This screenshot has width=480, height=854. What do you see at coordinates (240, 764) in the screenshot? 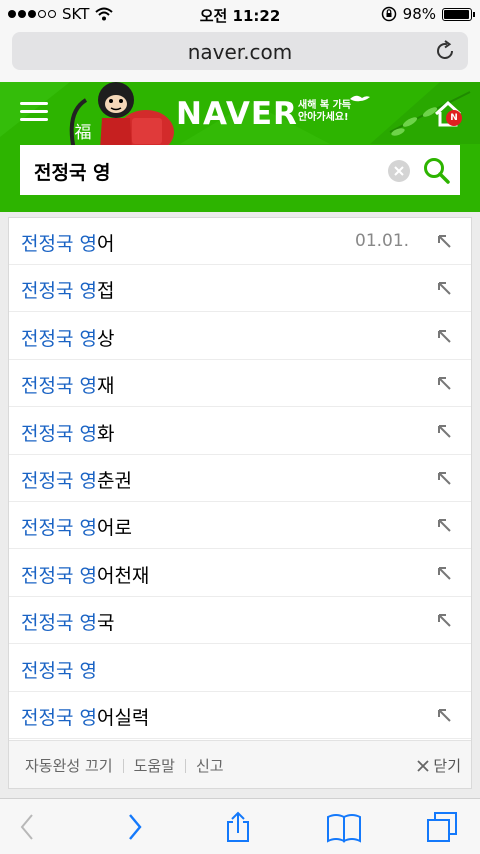
I see `autocomplete-footer: 자동완성 끄기 도움말 신고 닫기` at bounding box center [240, 764].